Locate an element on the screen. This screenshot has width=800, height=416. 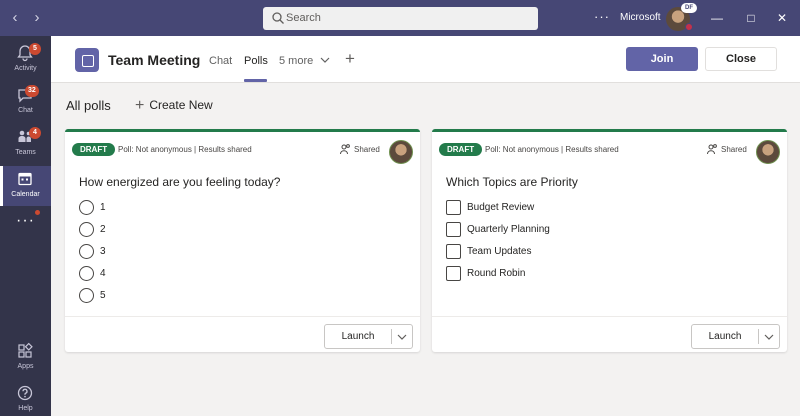
help-icon is located at coordinates (25, 393).